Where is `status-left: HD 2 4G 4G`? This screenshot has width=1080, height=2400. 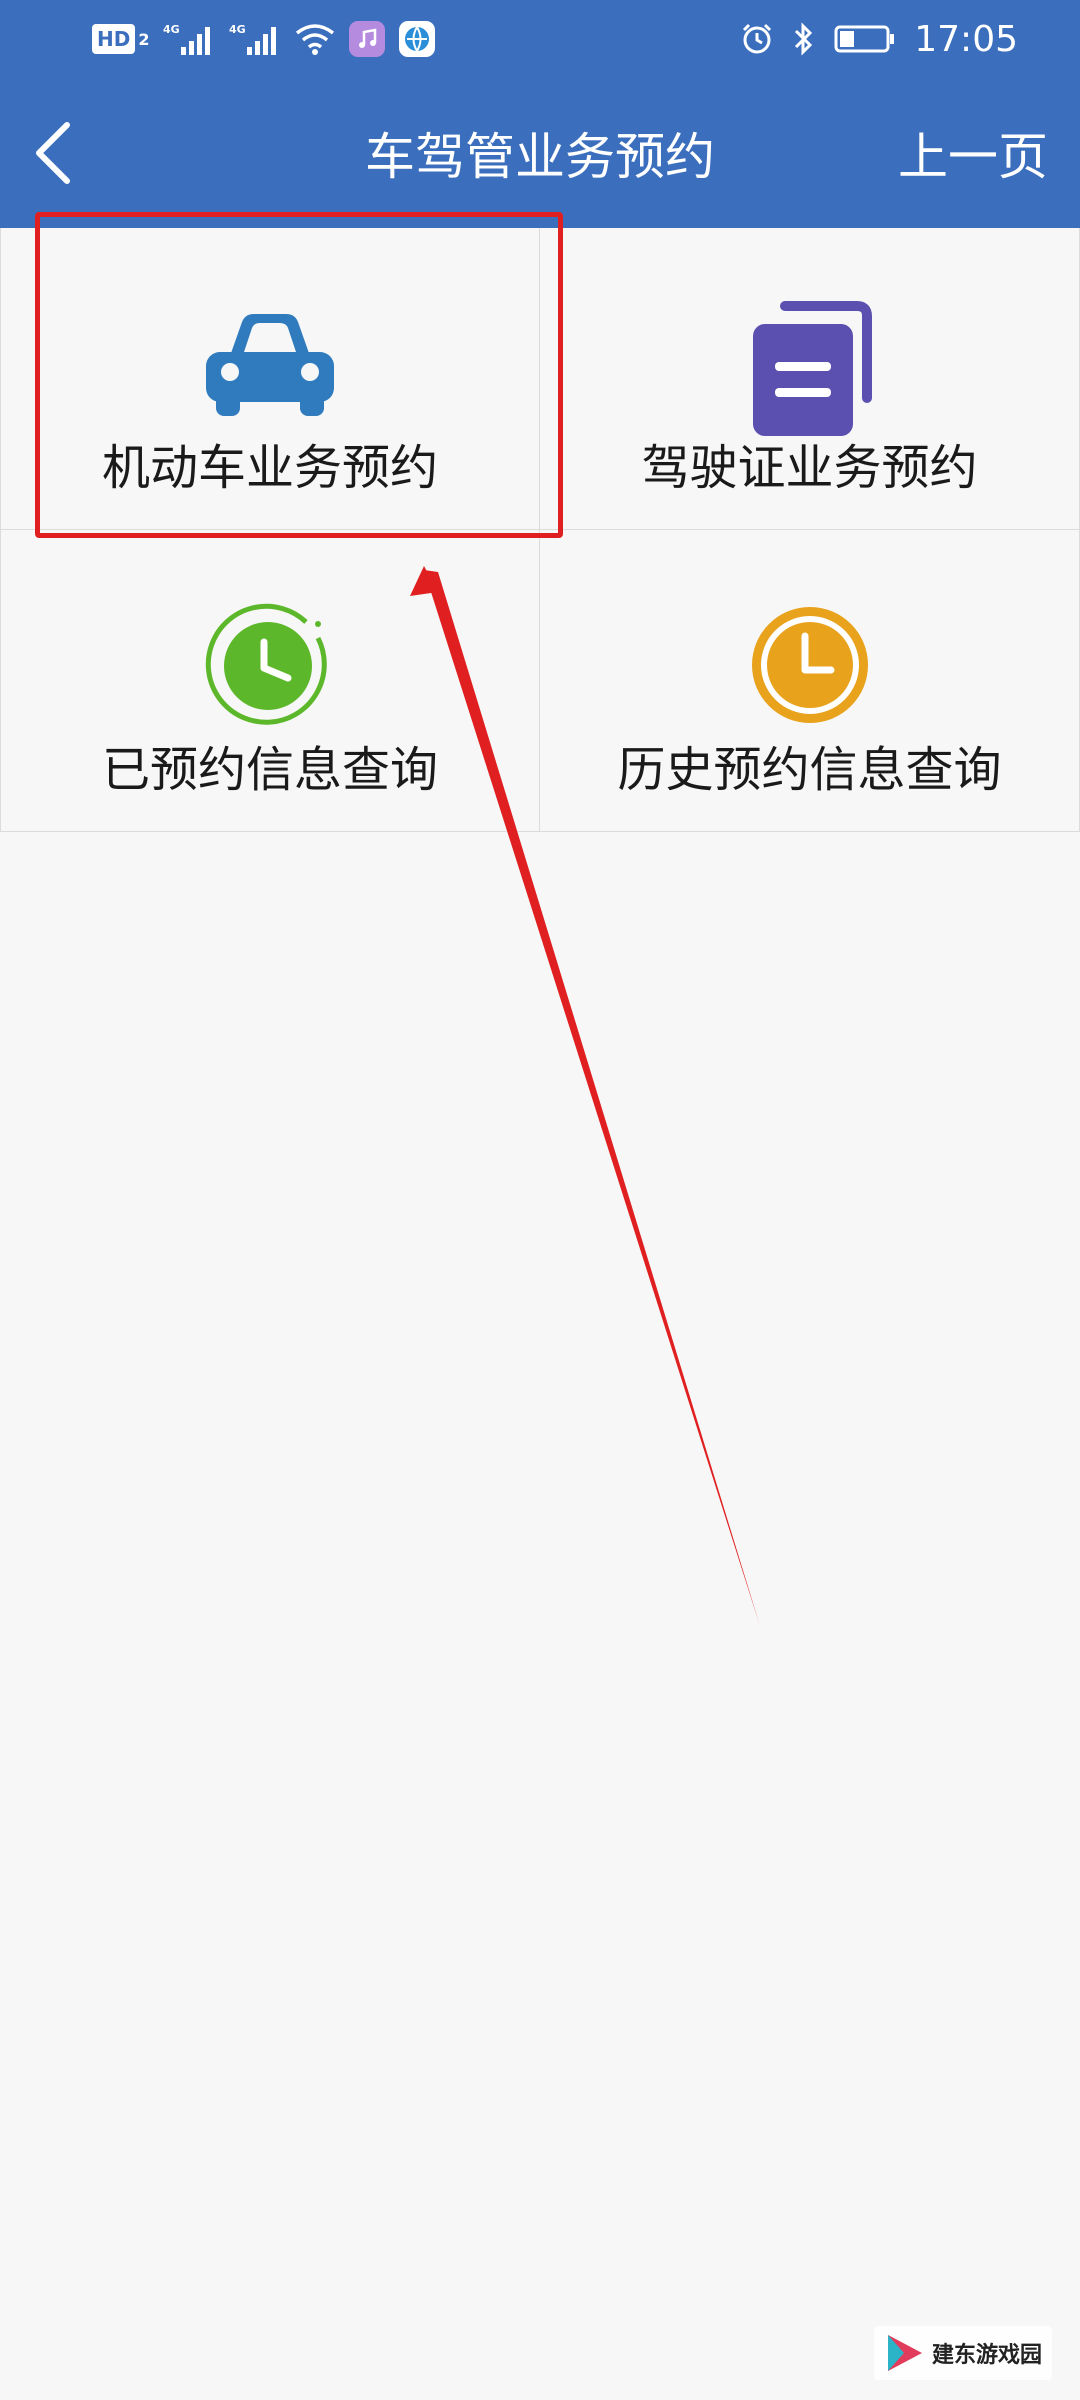 status-left: HD 2 4G 4G is located at coordinates (264, 39).